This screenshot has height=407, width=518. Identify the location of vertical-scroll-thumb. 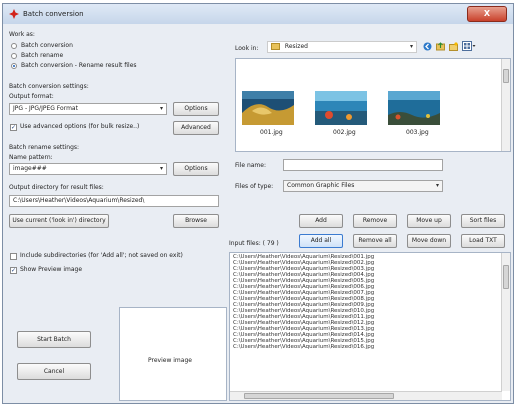
(506, 277).